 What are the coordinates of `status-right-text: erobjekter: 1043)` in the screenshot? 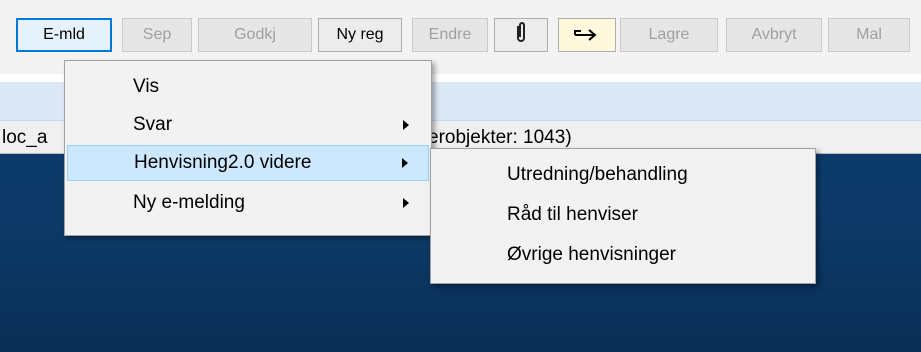 It's located at (500, 137).